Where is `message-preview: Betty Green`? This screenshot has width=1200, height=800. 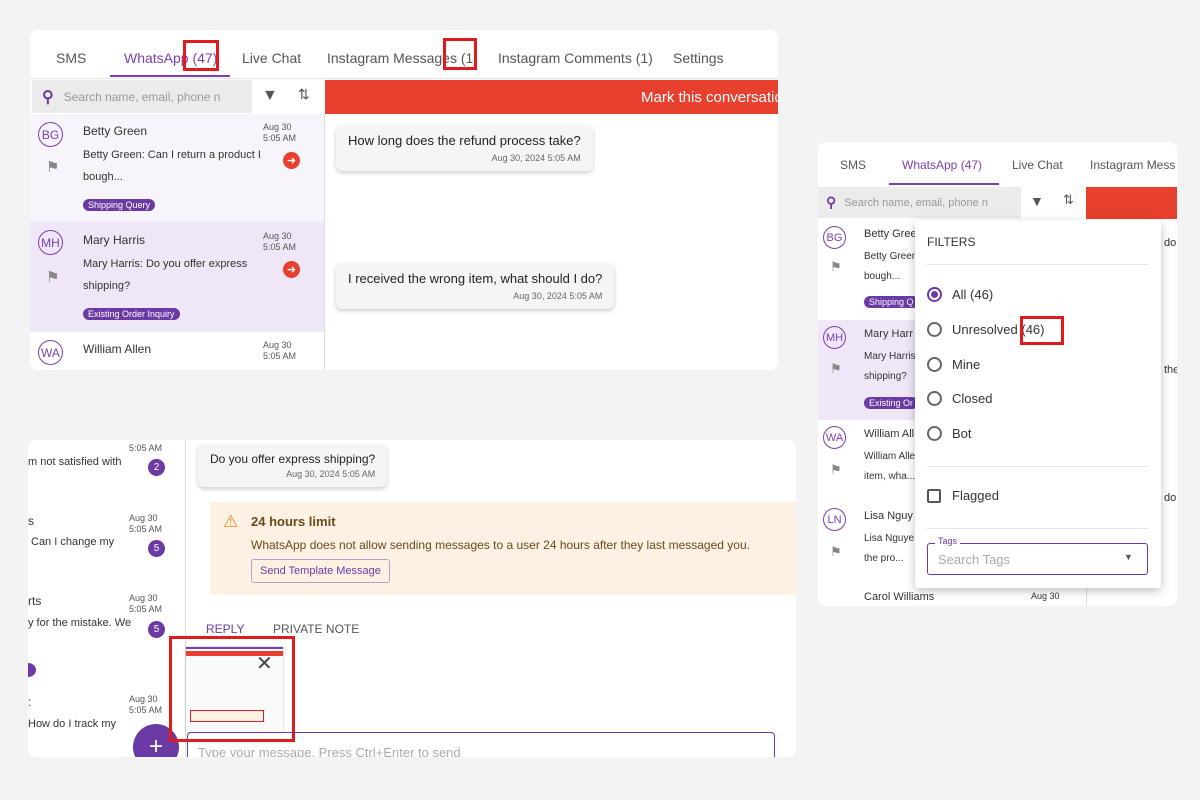
message-preview: Betty Green is located at coordinates (891, 256).